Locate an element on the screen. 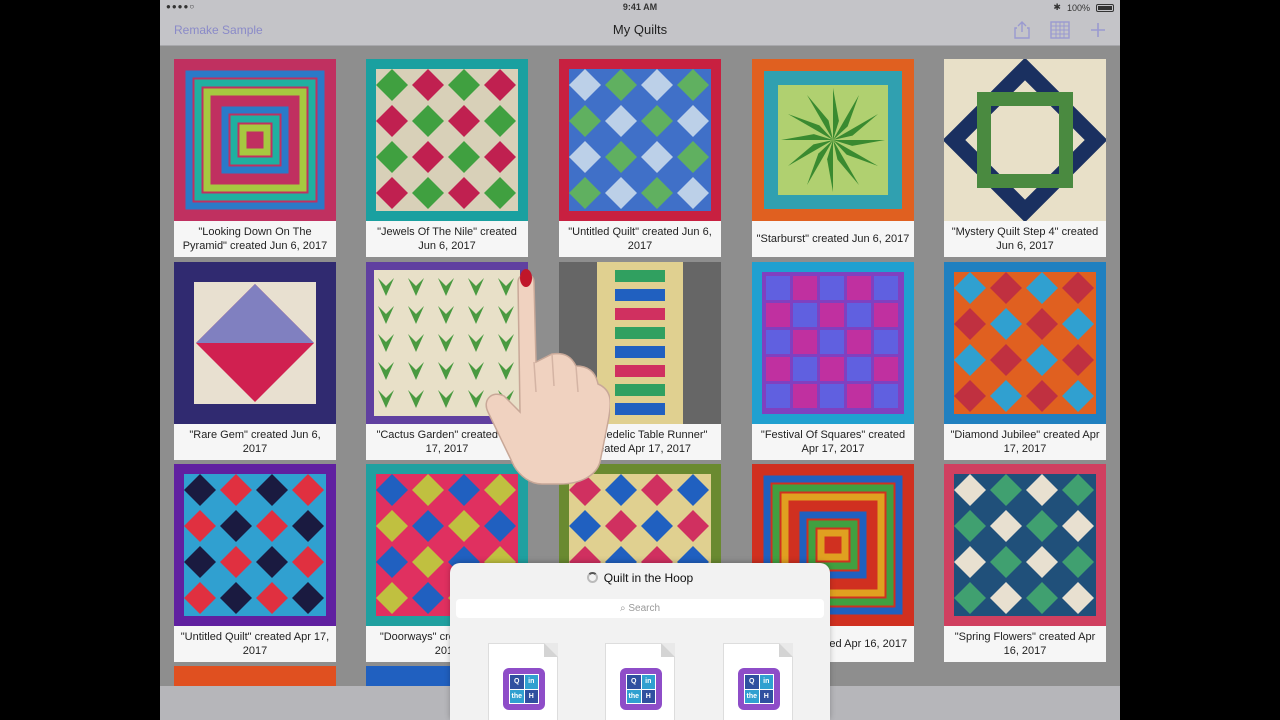  search-placeholder: Search is located at coordinates (644, 608).